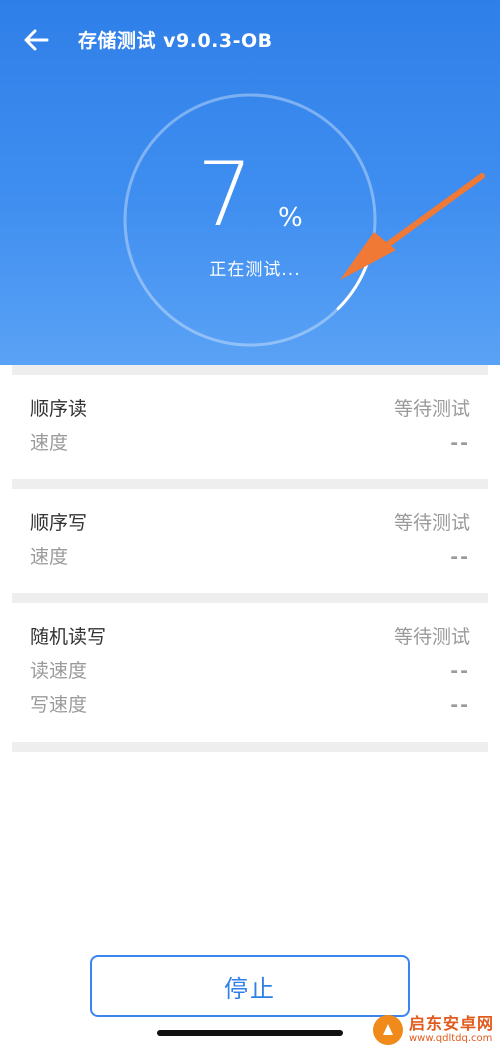  I want to click on watermark-logo-icon, so click(387, 1030).